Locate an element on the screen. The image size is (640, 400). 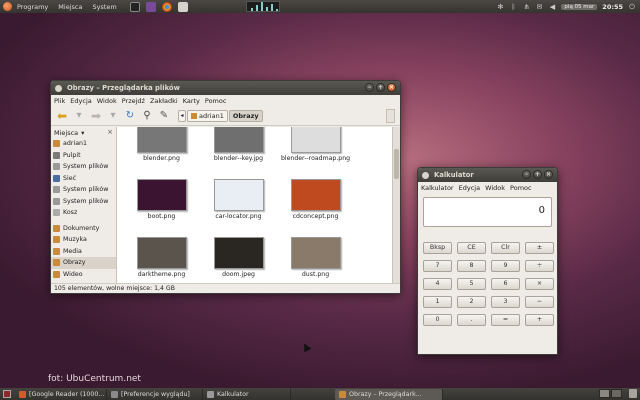
sidebar-item: Kosz is located at coordinates (83, 213).